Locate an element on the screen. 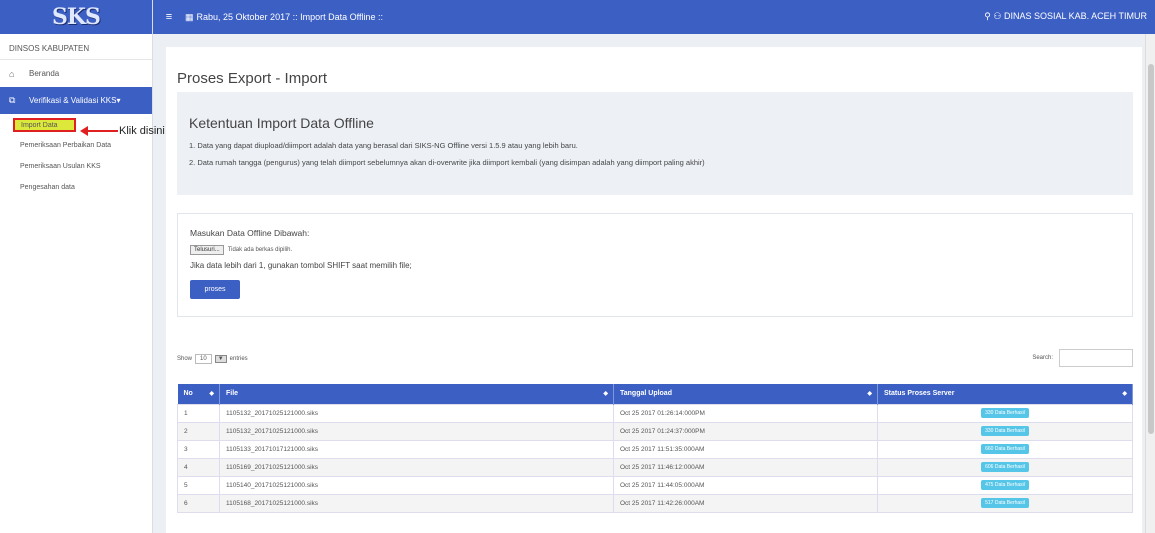 The width and height of the screenshot is (1155, 533). cell-tanggal: Oct 25 2017 01:26:14:000PM is located at coordinates (745, 413).